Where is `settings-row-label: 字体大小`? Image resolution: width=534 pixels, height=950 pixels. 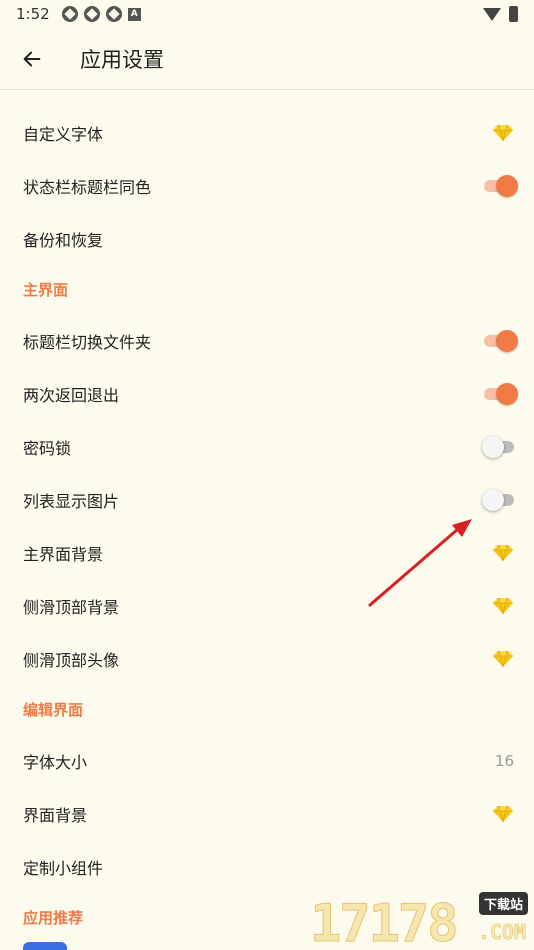
settings-row-label: 字体大小 is located at coordinates (55, 762).